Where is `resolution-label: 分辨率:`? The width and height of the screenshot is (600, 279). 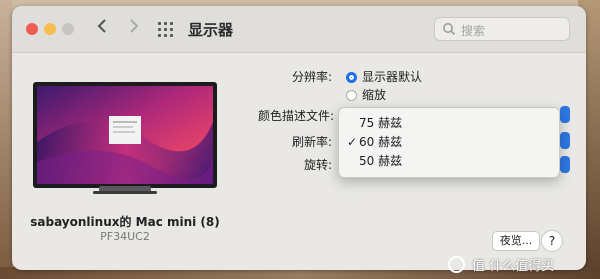
resolution-label: 分辨率: is located at coordinates (311, 77).